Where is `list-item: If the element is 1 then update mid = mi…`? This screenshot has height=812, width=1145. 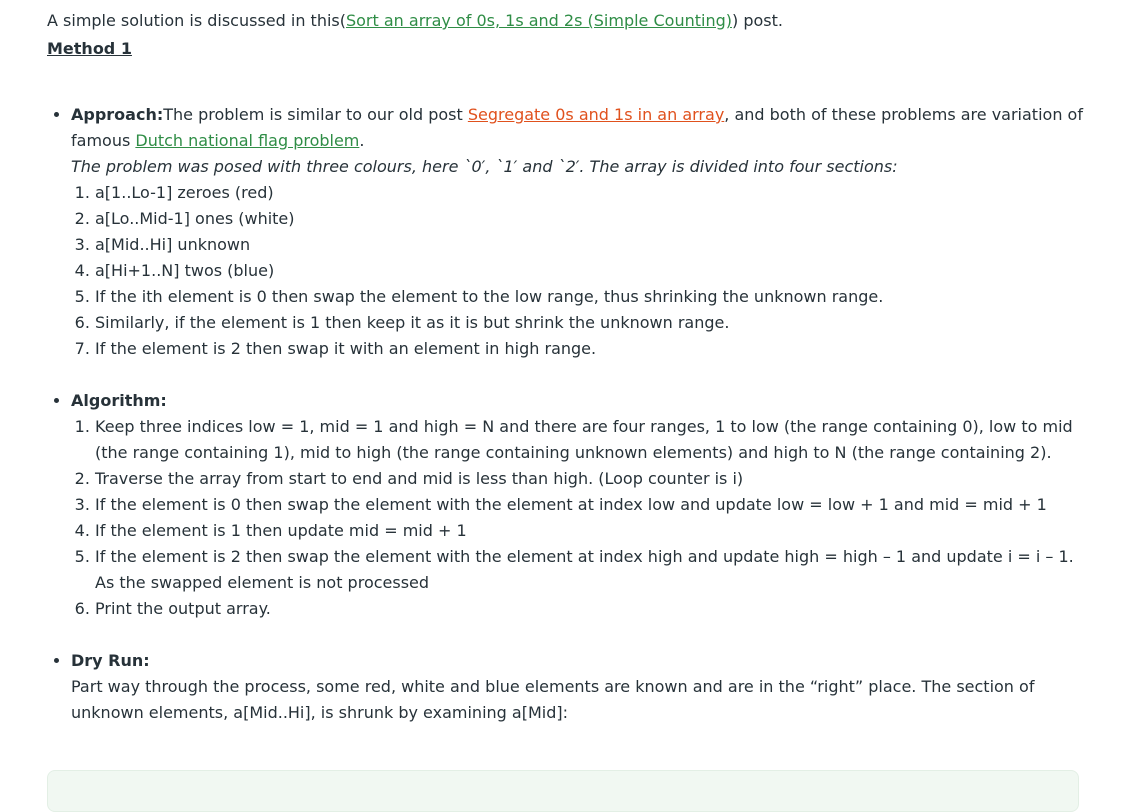 list-item: If the element is 1 then update mid = mi… is located at coordinates (591, 531).